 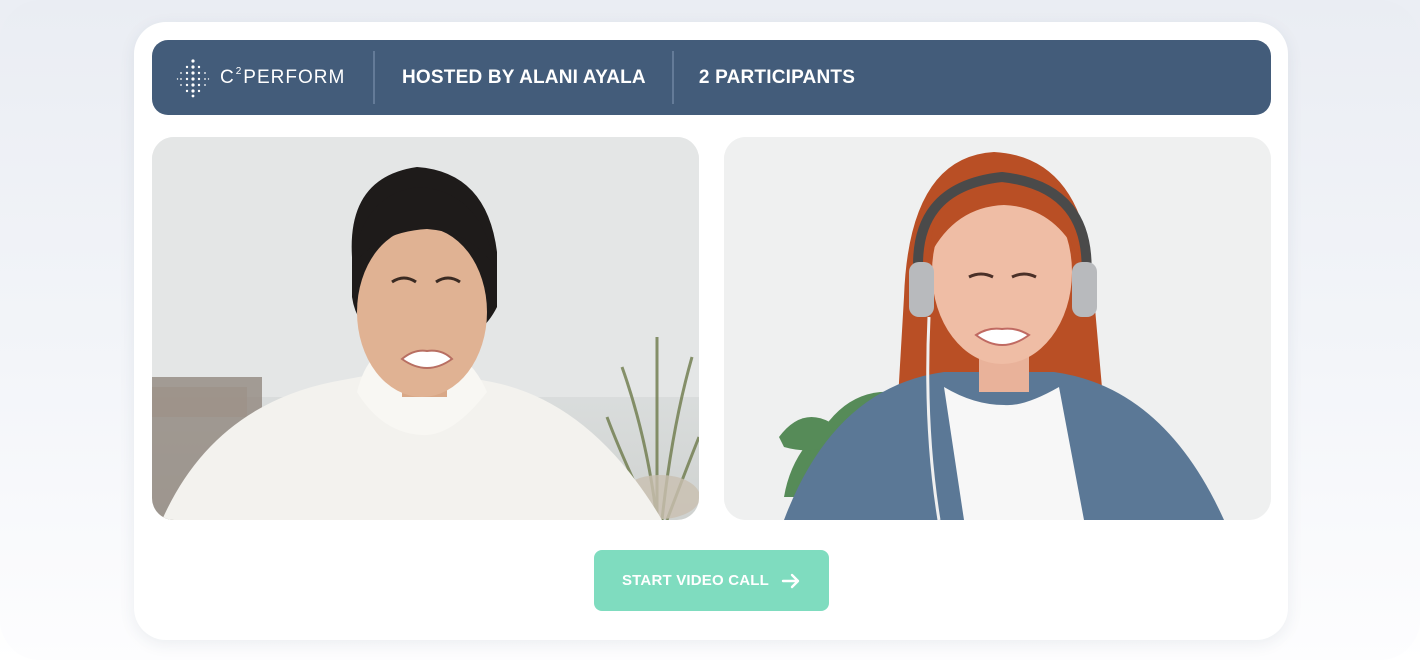 What do you see at coordinates (695, 580) in the screenshot?
I see `start-video-call-label: START VIDEO CALL` at bounding box center [695, 580].